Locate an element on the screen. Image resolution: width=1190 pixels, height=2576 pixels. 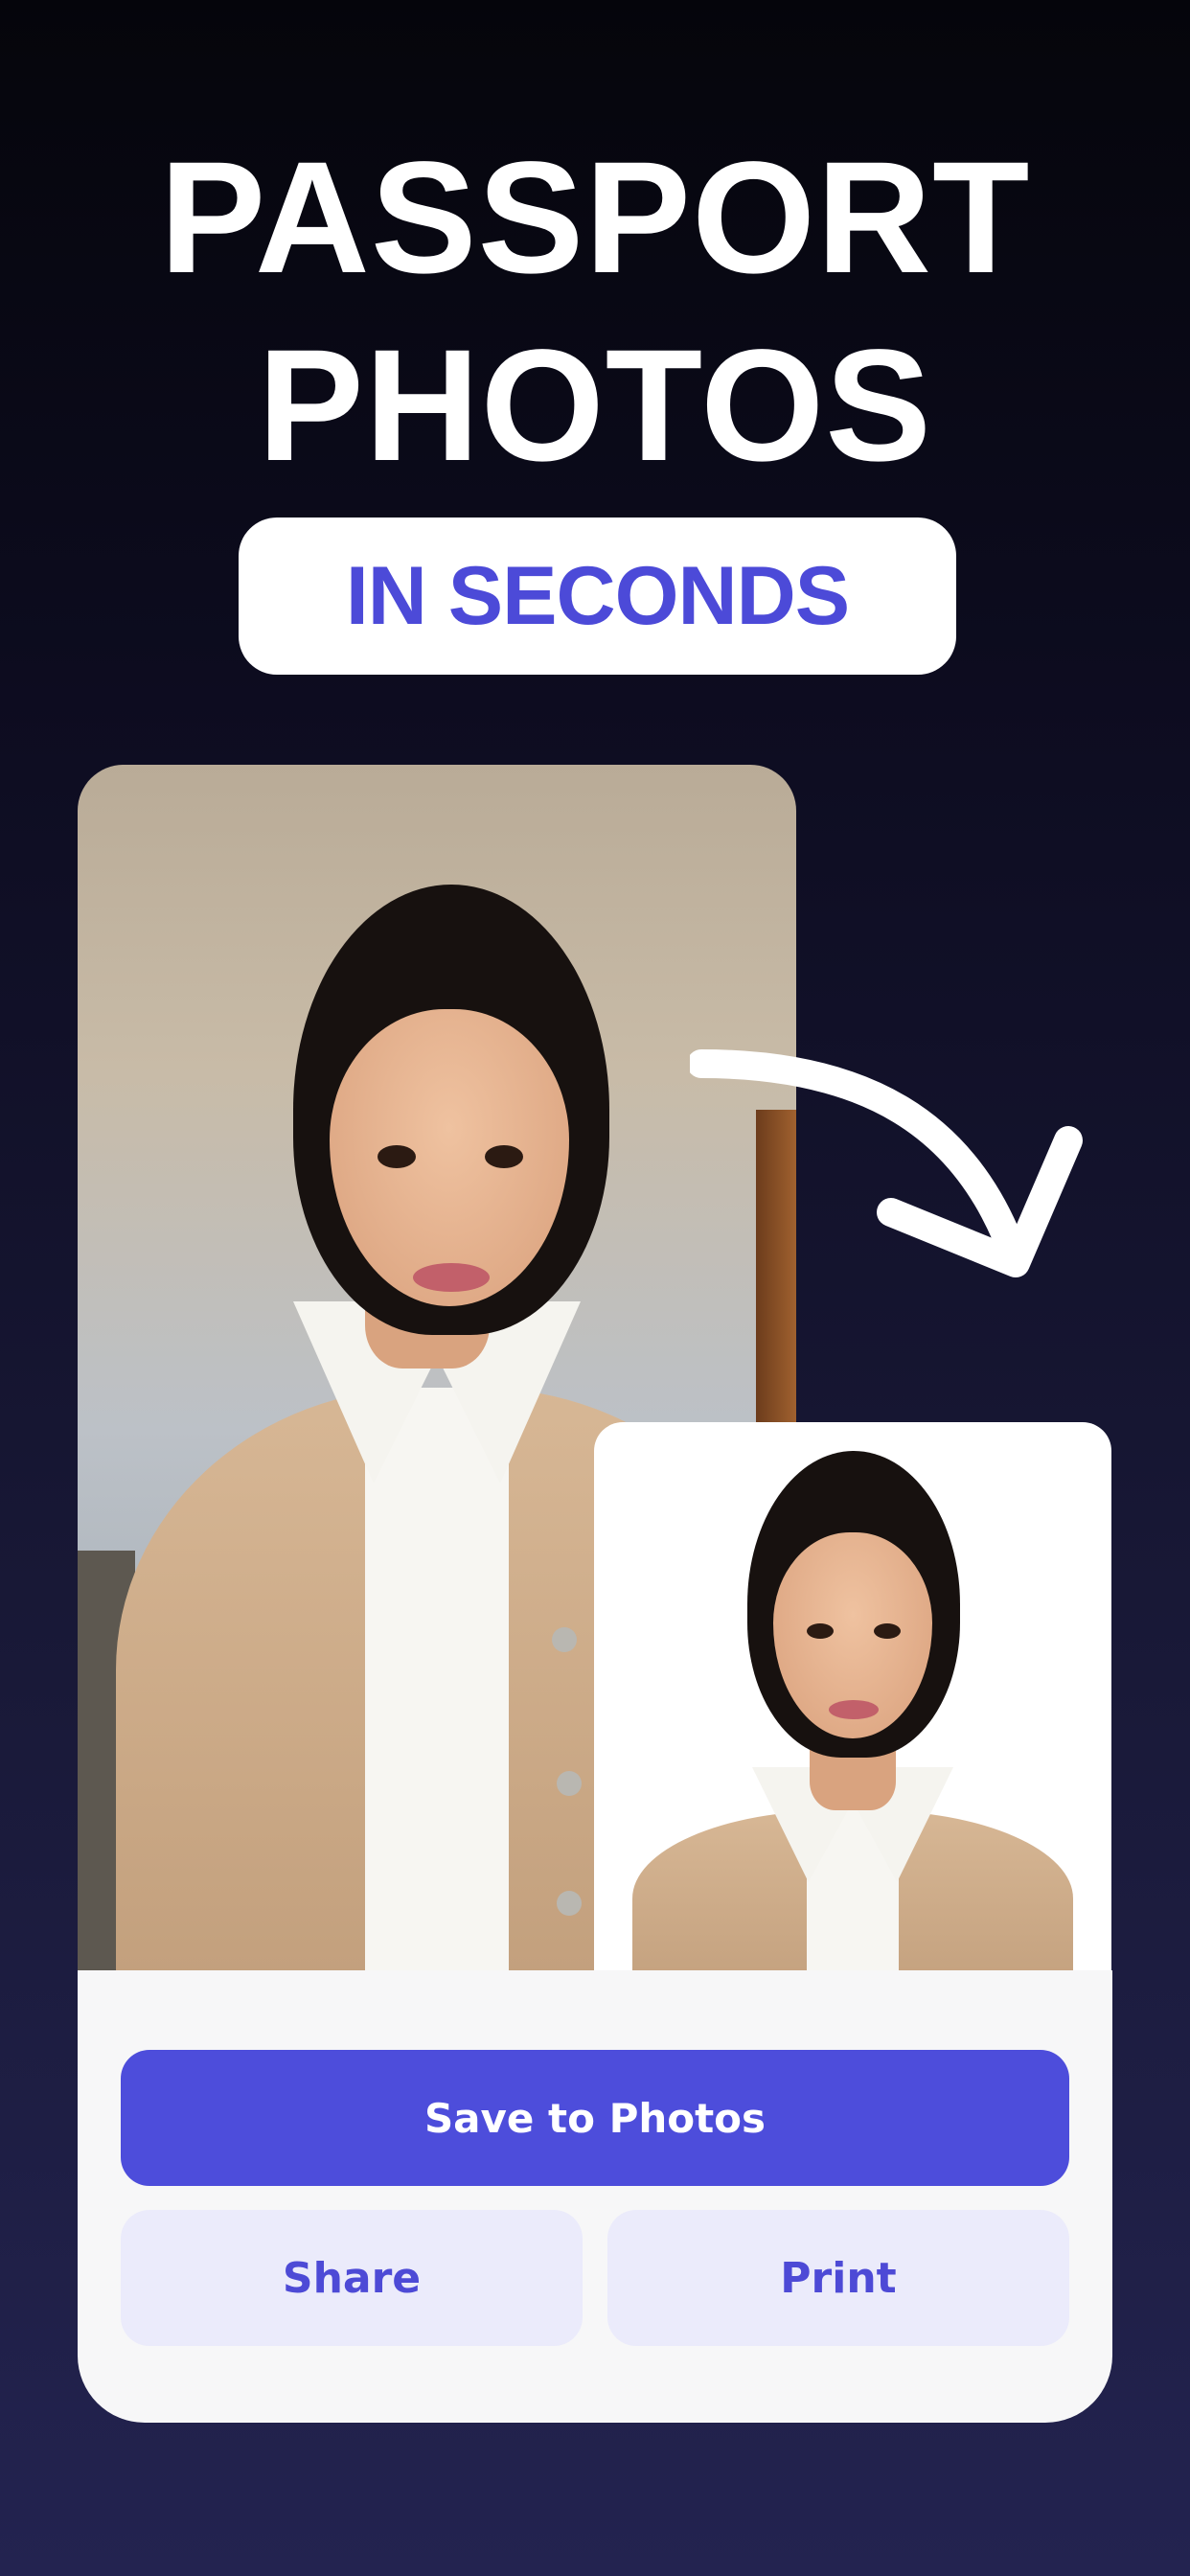
badge-text: IN SECONDS is located at coordinates (598, 595).